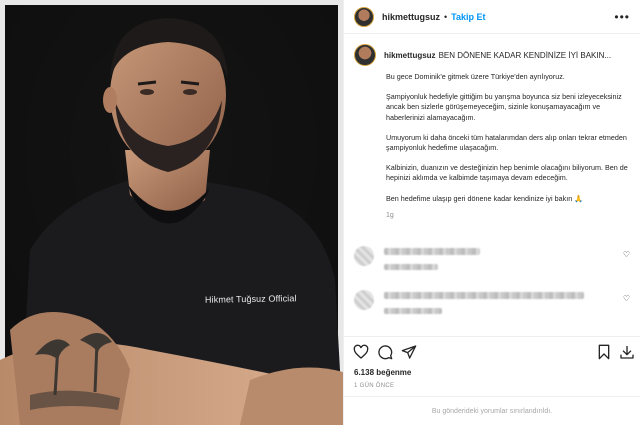 Image resolution: width=640 pixels, height=426 pixels. What do you see at coordinates (374, 386) in the screenshot?
I see `post-date: 1 GÜN ÖNCE` at bounding box center [374, 386].